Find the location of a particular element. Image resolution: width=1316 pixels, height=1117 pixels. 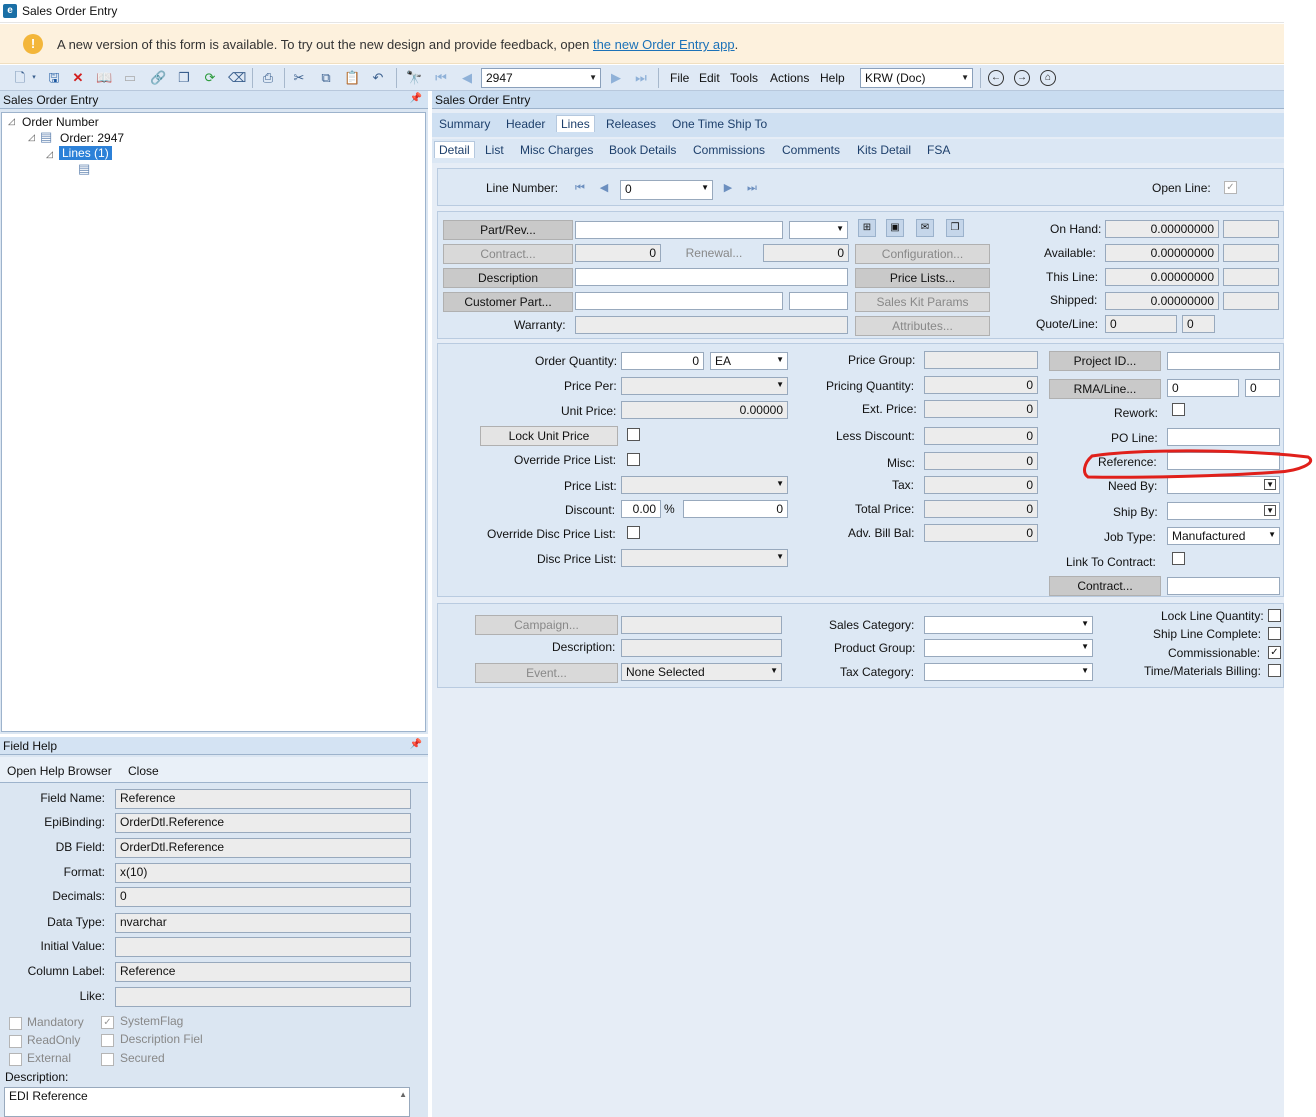

event-combo: None Selected ▼ is located at coordinates (701, 672).